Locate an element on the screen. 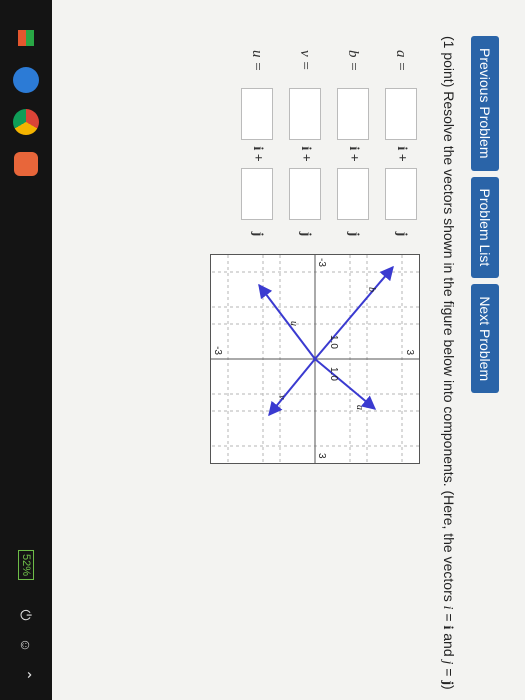  vector-u is located at coordinates (287, 321).